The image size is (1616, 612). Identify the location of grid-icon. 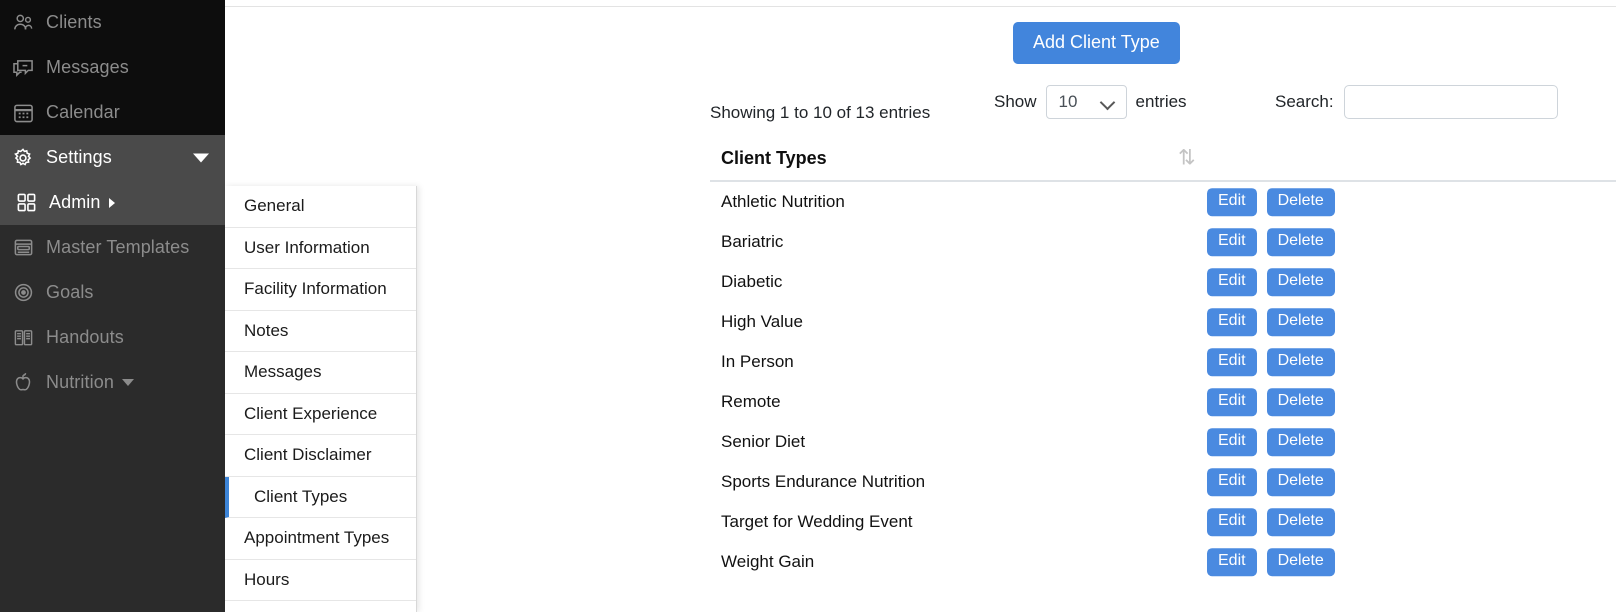
(26, 203).